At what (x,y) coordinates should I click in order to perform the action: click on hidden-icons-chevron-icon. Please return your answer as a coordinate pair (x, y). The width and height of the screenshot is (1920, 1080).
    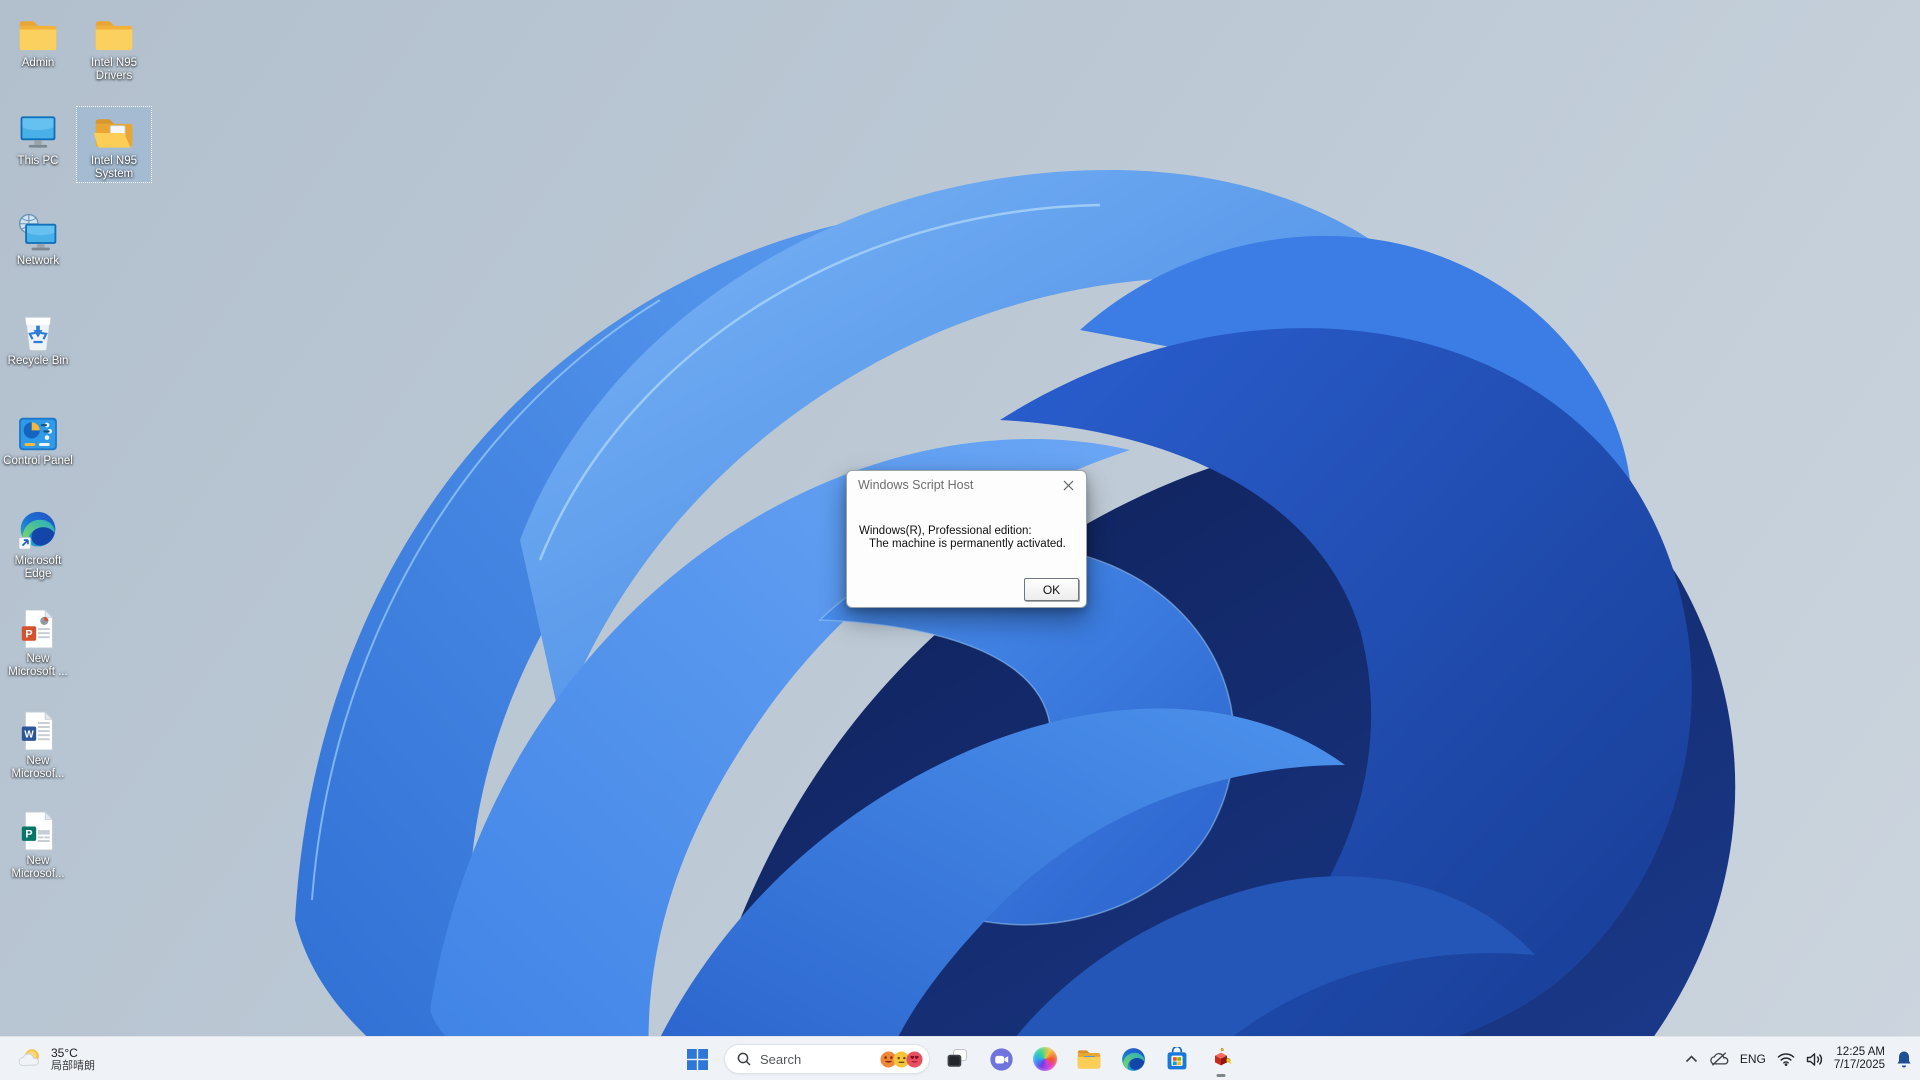
    Looking at the image, I should click on (1691, 1059).